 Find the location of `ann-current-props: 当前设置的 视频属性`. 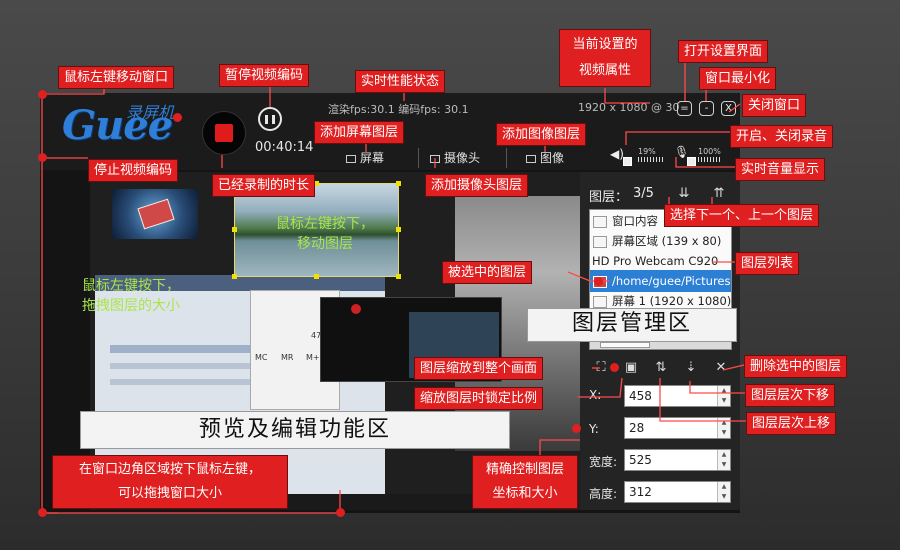

ann-current-props: 当前设置的 视频属性 is located at coordinates (605, 58).